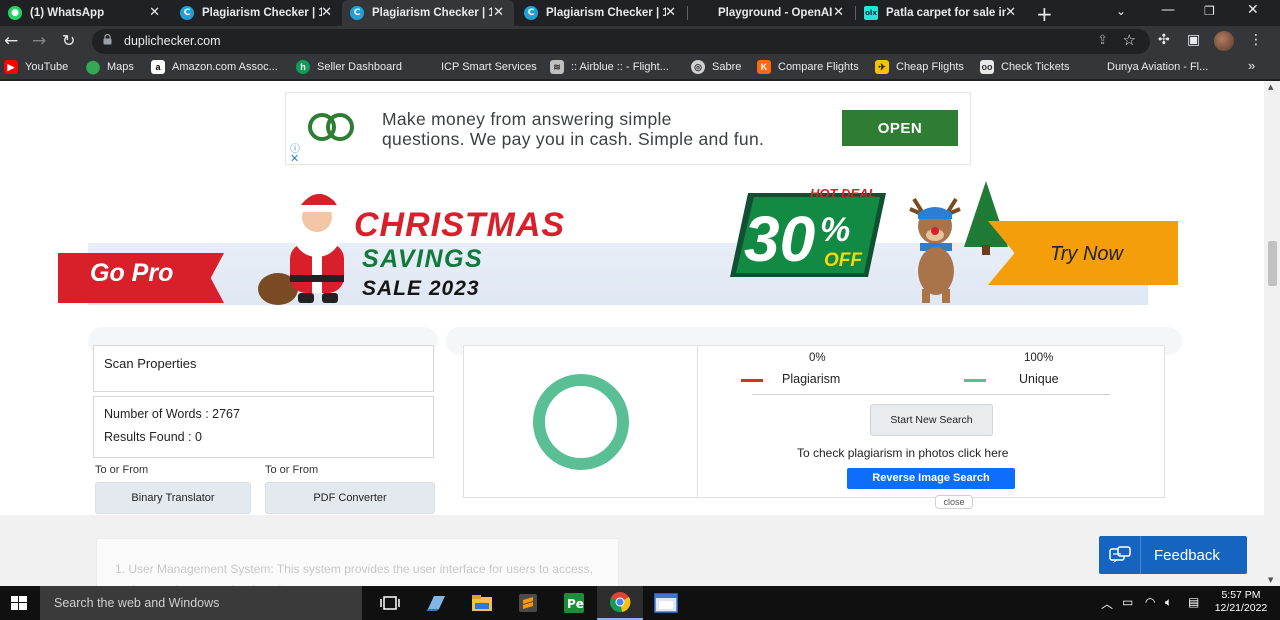 Image resolution: width=1280 pixels, height=620 pixels. What do you see at coordinates (1272, 333) in the screenshot?
I see `page-scrollbar: ▲ ▼` at bounding box center [1272, 333].